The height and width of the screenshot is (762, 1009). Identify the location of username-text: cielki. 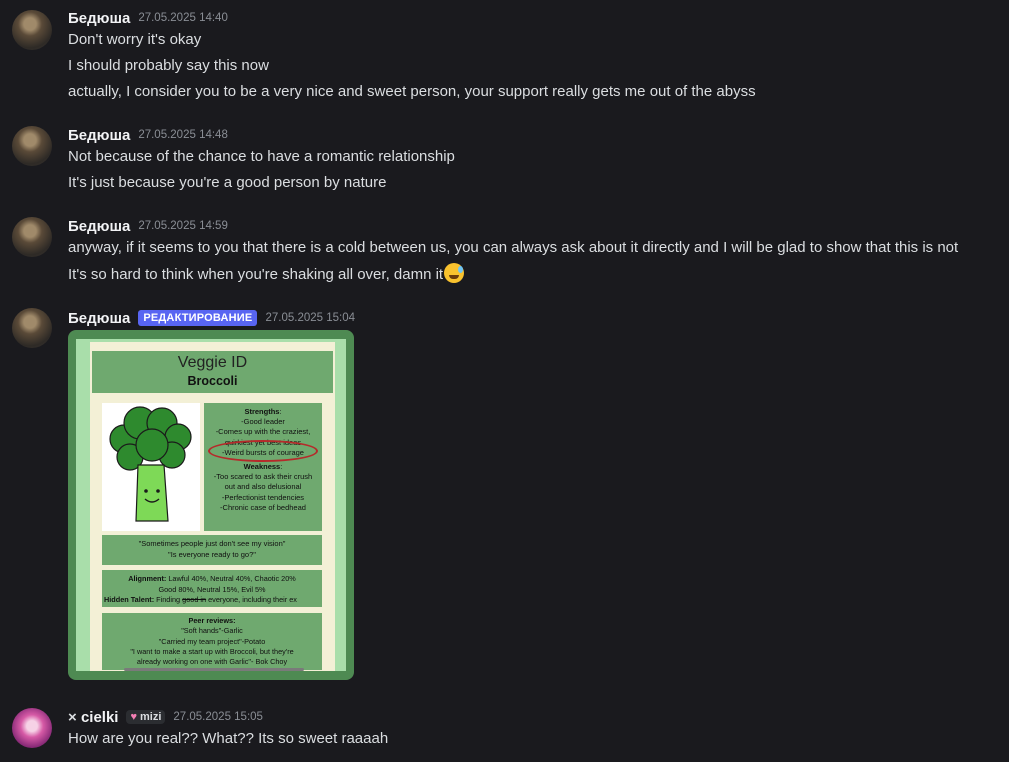
(99, 717).